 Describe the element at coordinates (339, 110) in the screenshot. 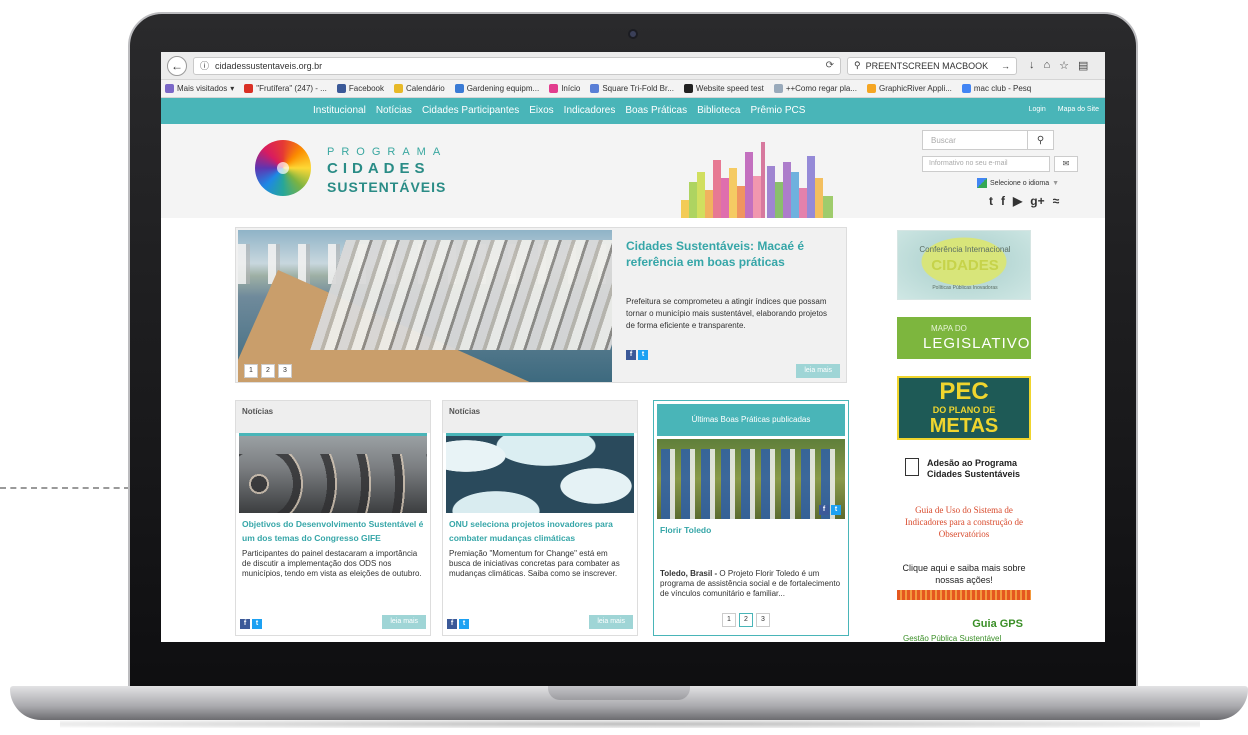

I see `nav-item: Institucional` at that location.